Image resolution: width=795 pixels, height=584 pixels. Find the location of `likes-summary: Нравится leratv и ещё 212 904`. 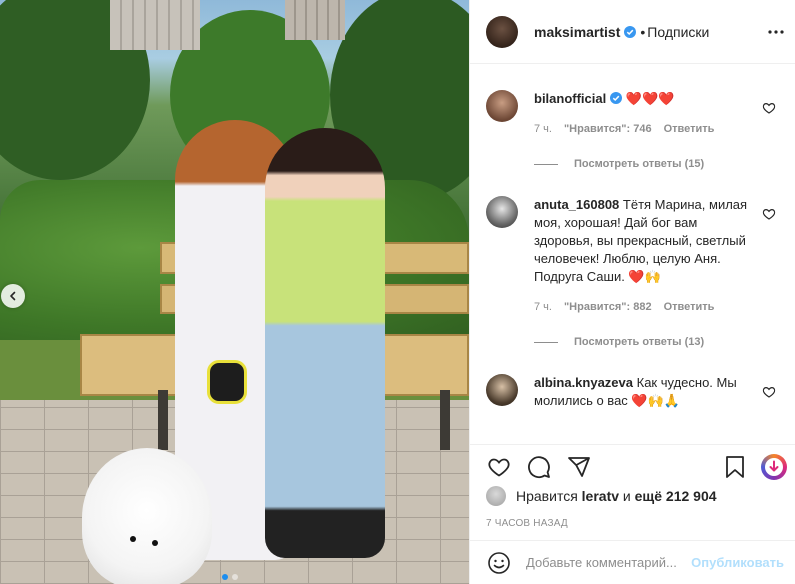

likes-summary: Нравится leratv и ещё 212 904 is located at coordinates (601, 496).